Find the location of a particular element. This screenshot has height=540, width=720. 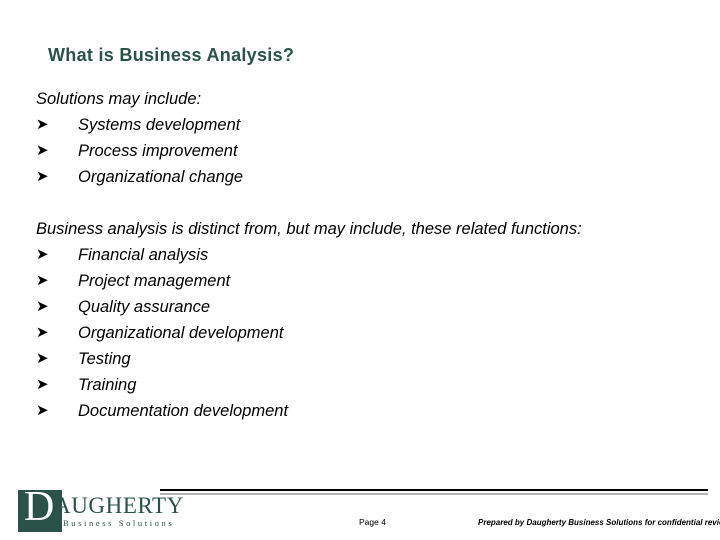

logo-monogram: D is located at coordinates (39, 507).